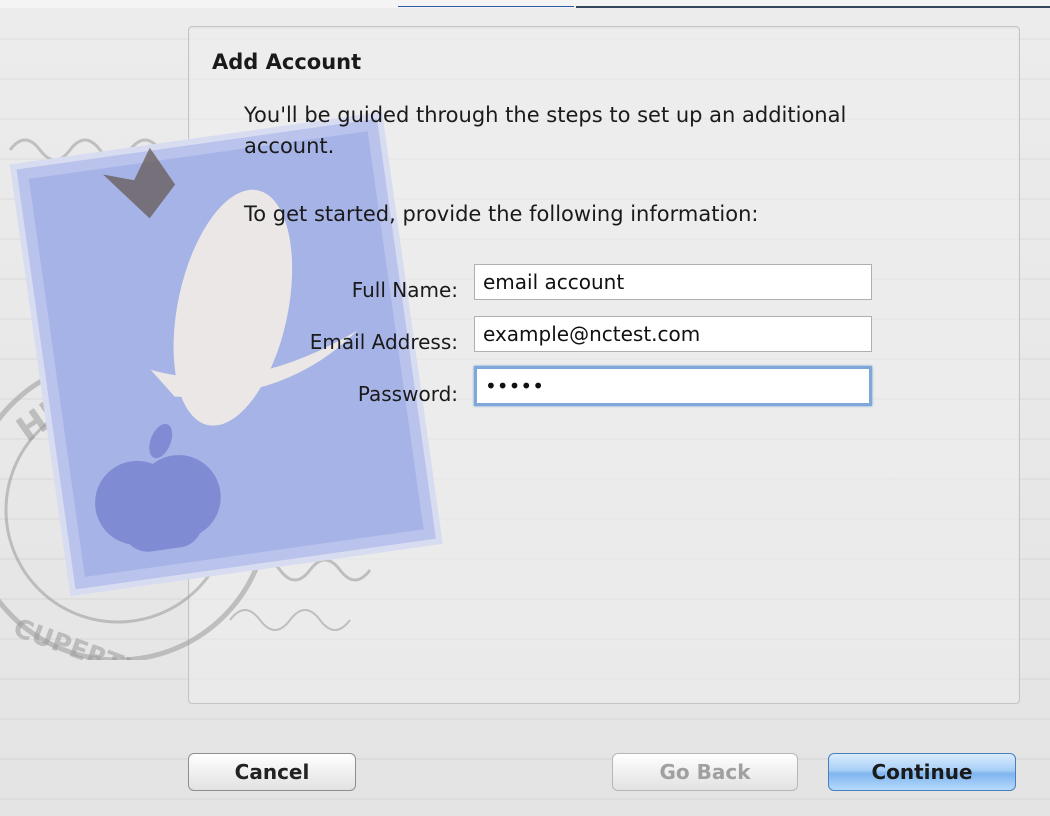 The image size is (1050, 816). Describe the element at coordinates (272, 772) in the screenshot. I see `cancel-button: Cancel` at that location.